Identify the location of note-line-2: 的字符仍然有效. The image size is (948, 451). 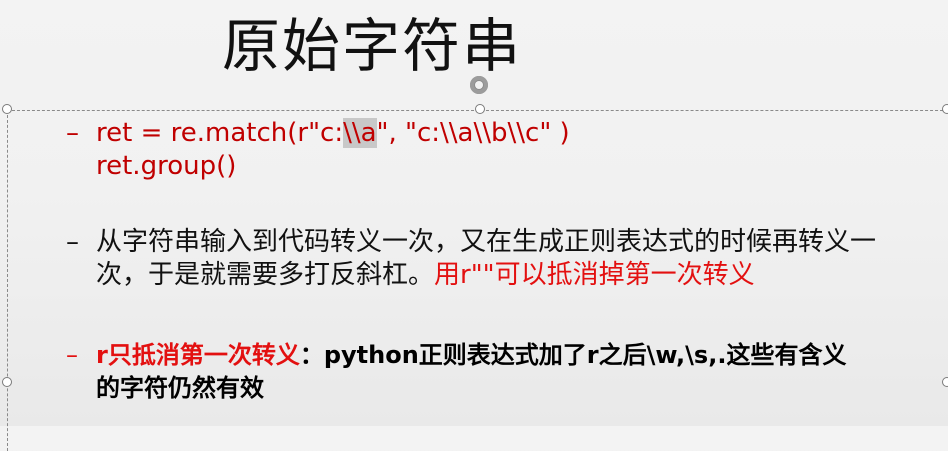
(180, 388).